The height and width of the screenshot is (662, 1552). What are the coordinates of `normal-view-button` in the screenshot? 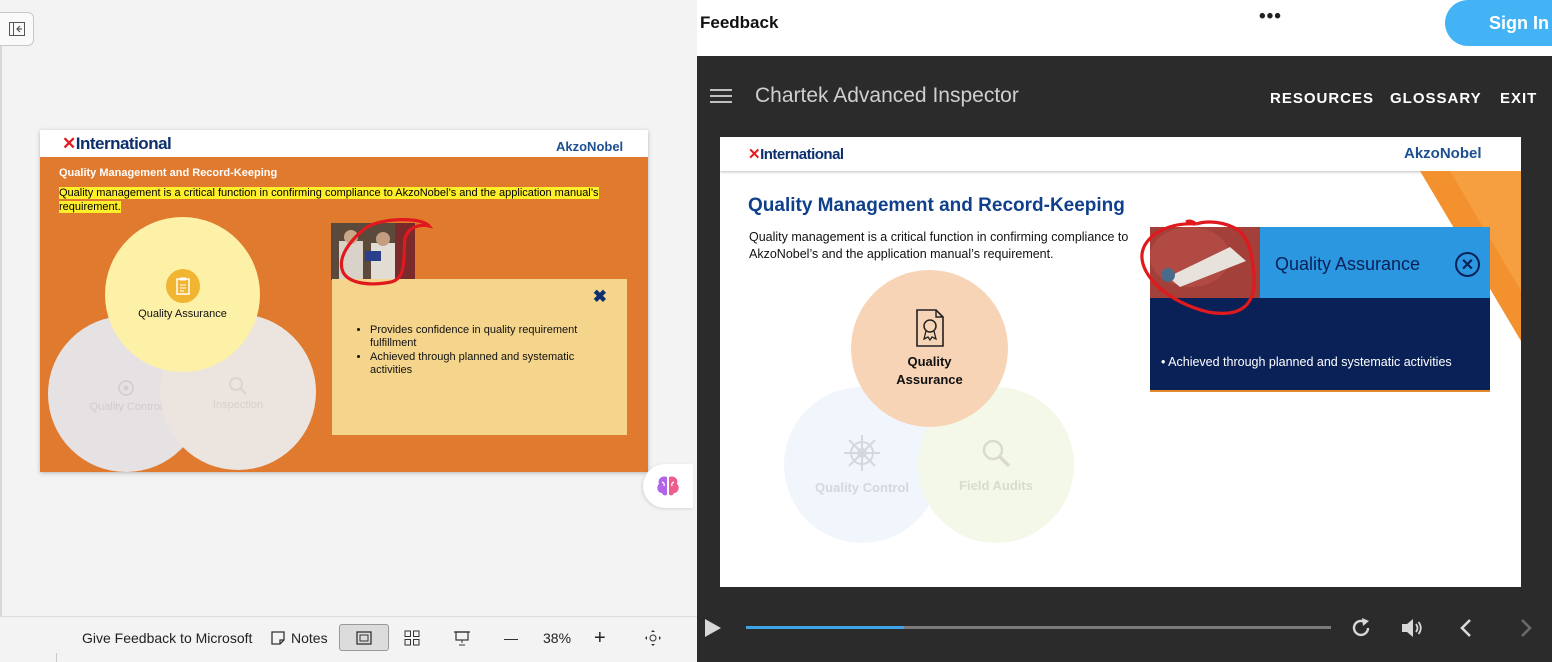 It's located at (364, 637).